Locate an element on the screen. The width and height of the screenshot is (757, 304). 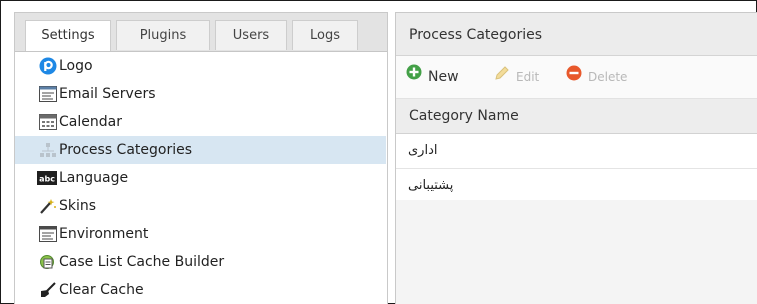
tree-item-language: abc Language is located at coordinates (200, 178).